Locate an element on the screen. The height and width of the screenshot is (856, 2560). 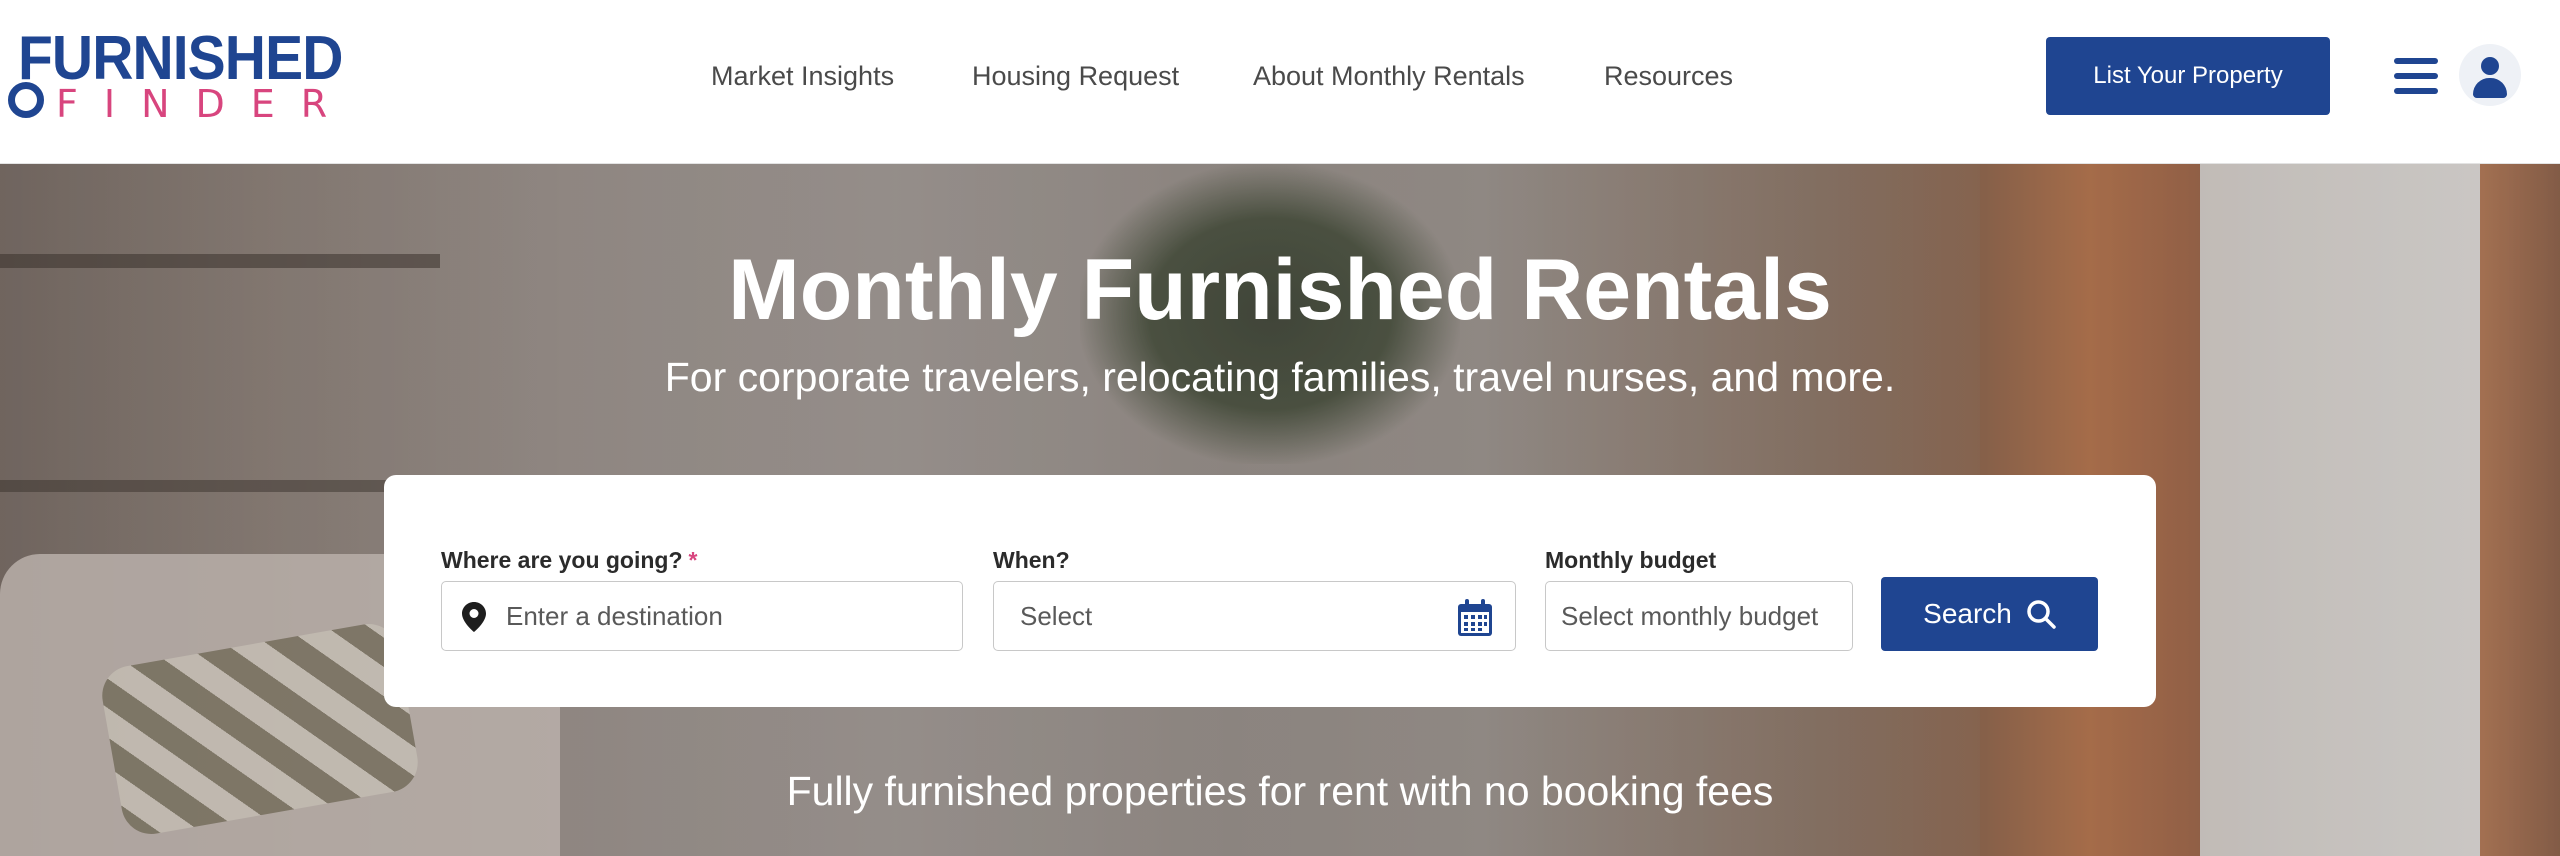
when-field is located at coordinates (1254, 616).